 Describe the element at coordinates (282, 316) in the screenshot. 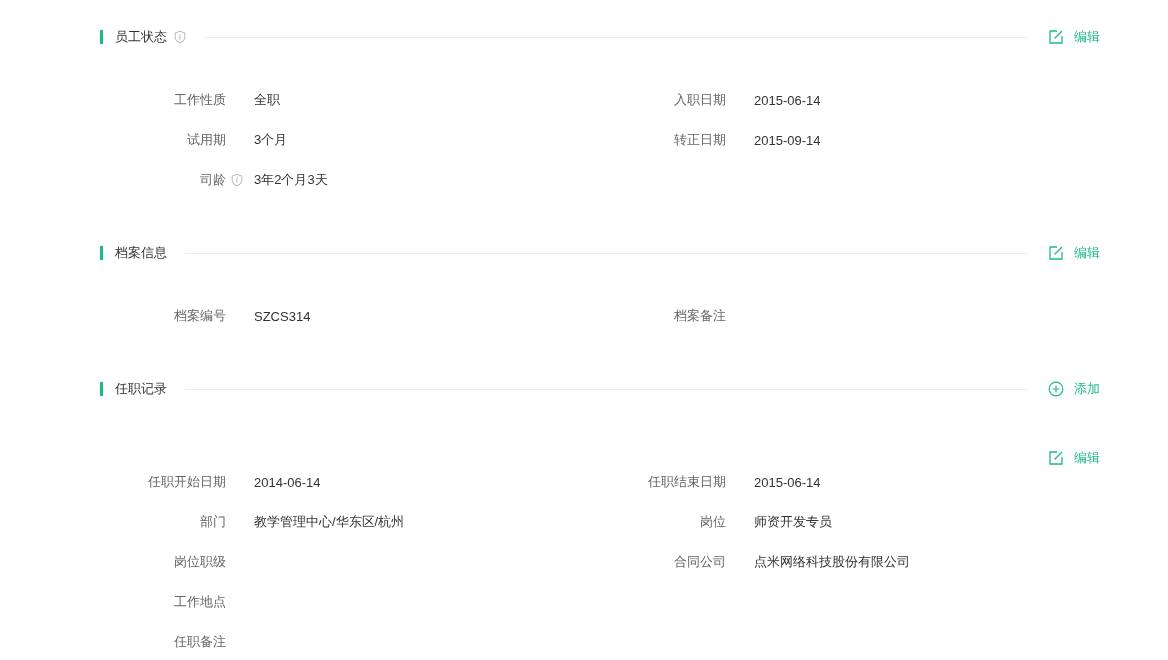

I see `field-value: SZCS314` at that location.